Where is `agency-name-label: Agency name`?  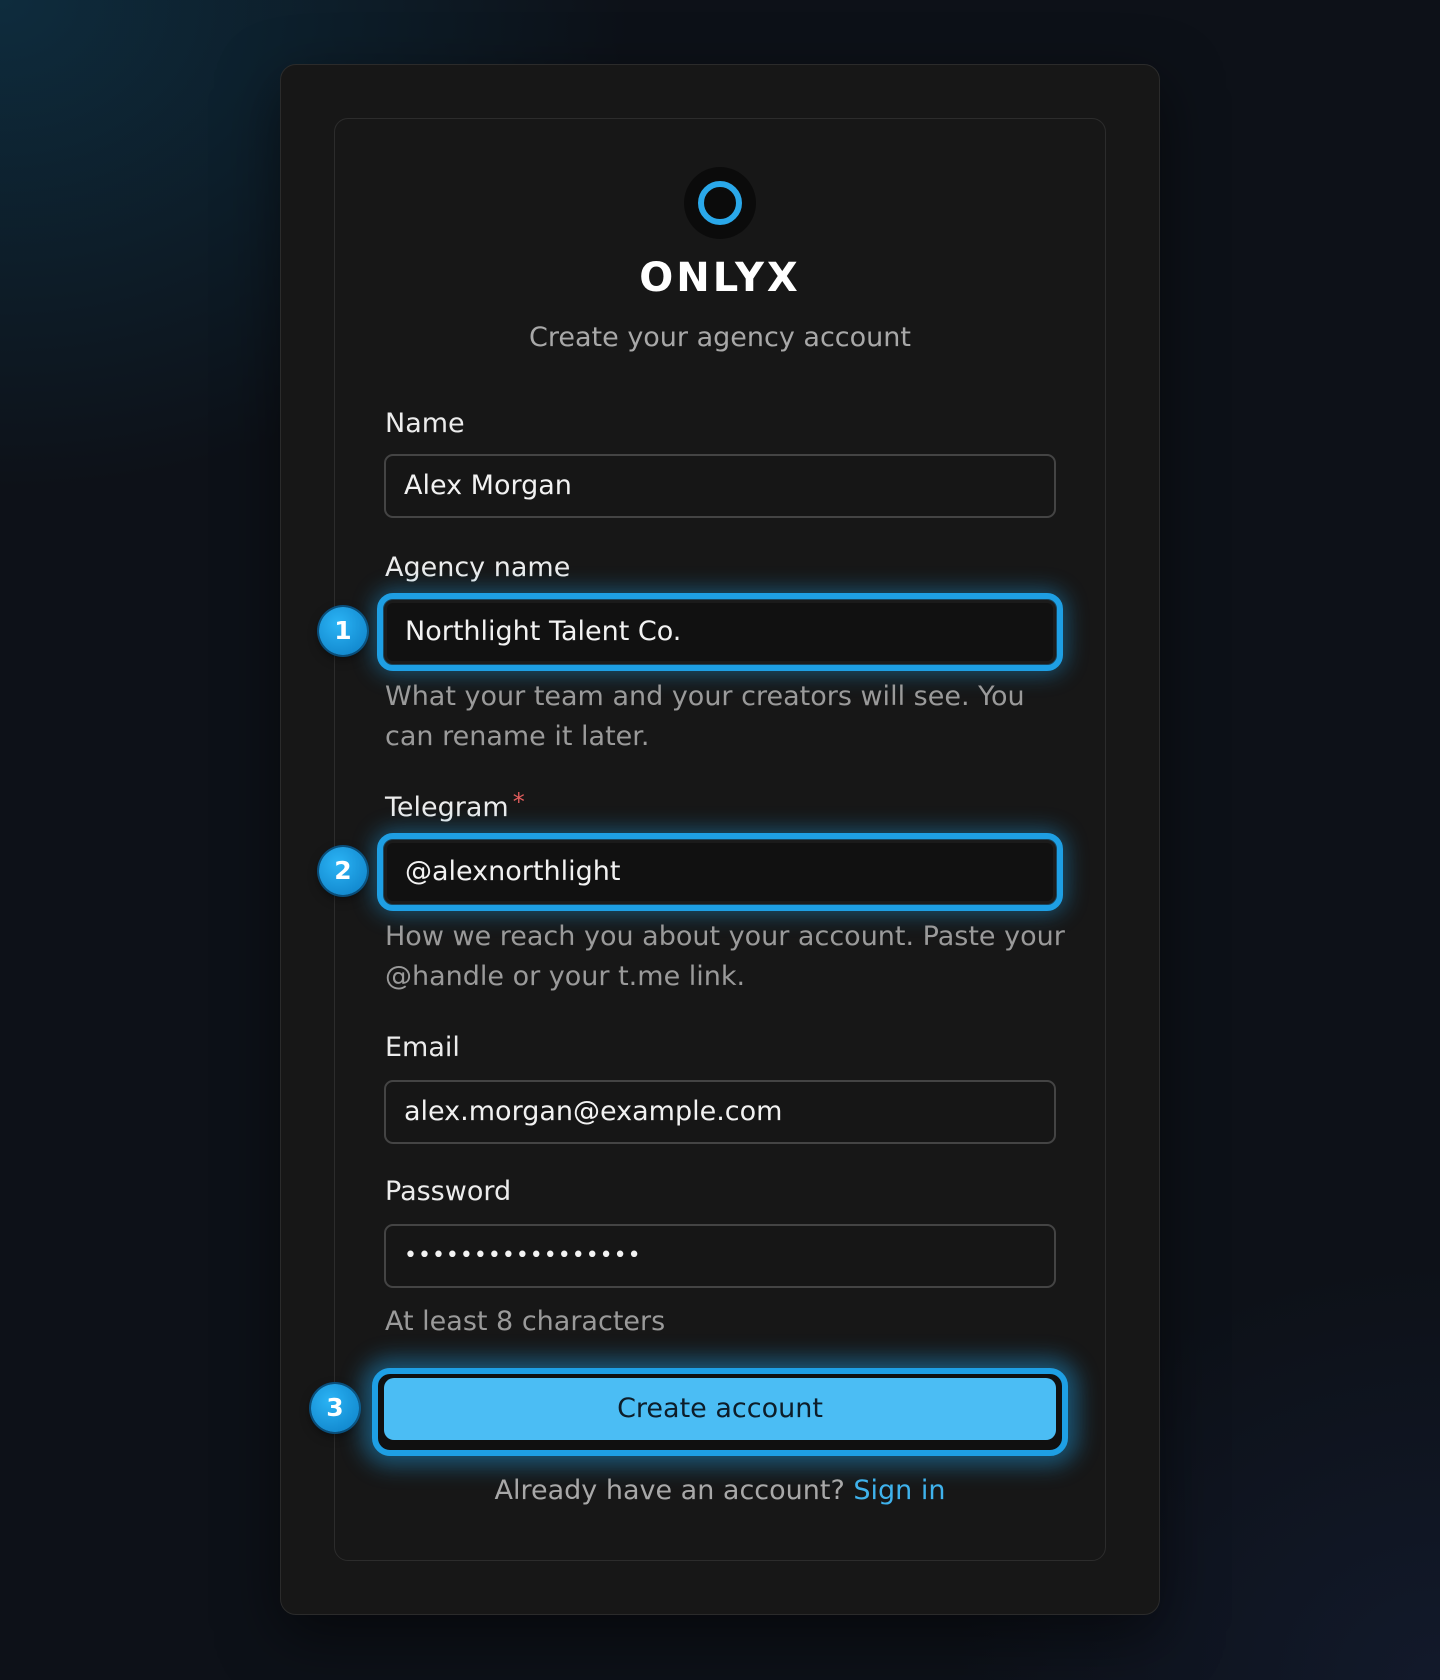 agency-name-label: Agency name is located at coordinates (478, 567).